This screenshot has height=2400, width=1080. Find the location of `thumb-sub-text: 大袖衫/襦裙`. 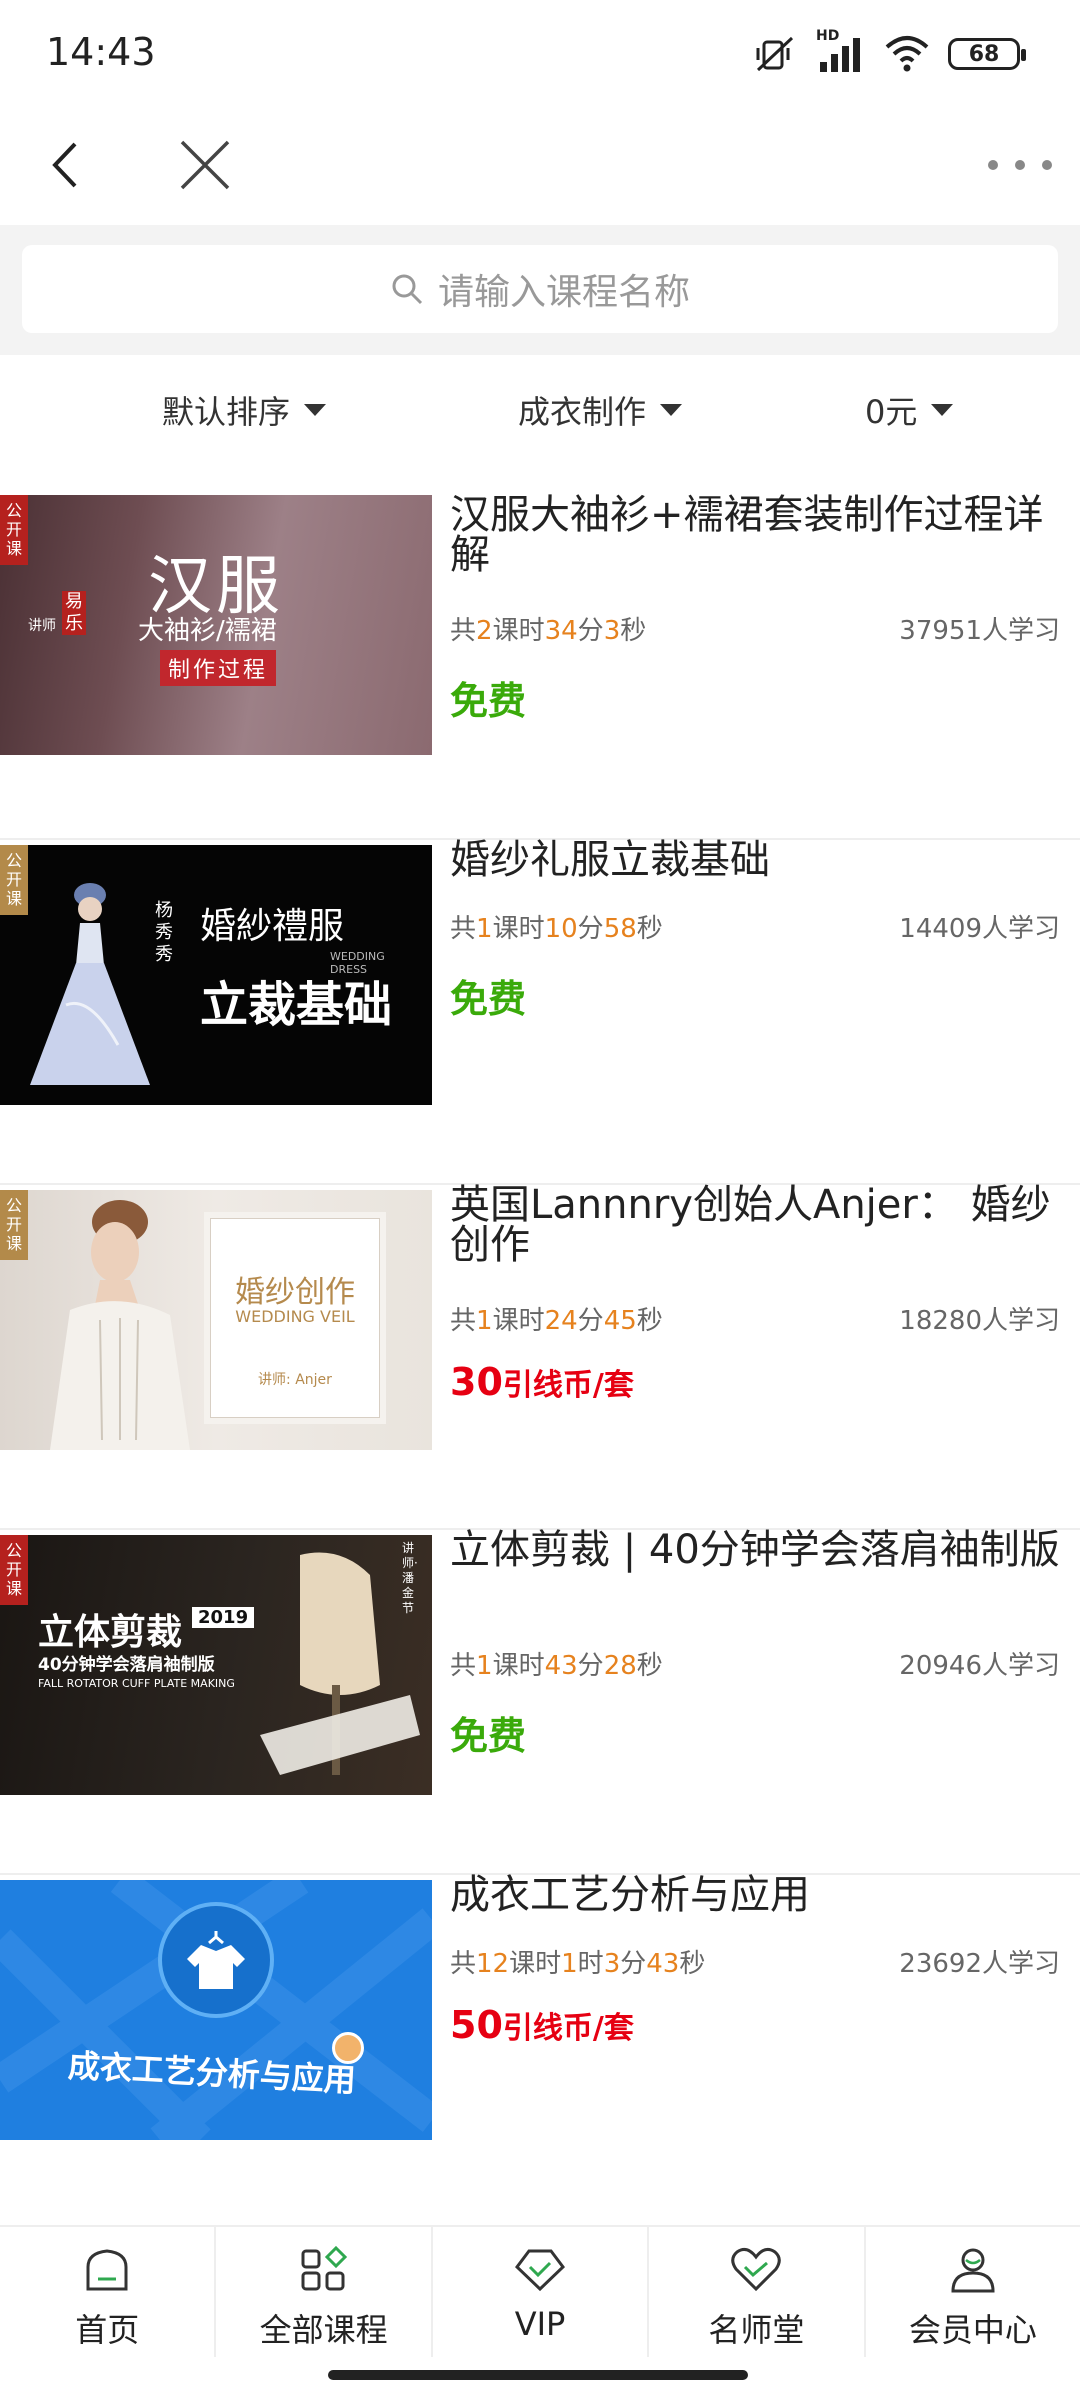

thumb-sub-text: 大袖衫/襦裙 is located at coordinates (207, 631).